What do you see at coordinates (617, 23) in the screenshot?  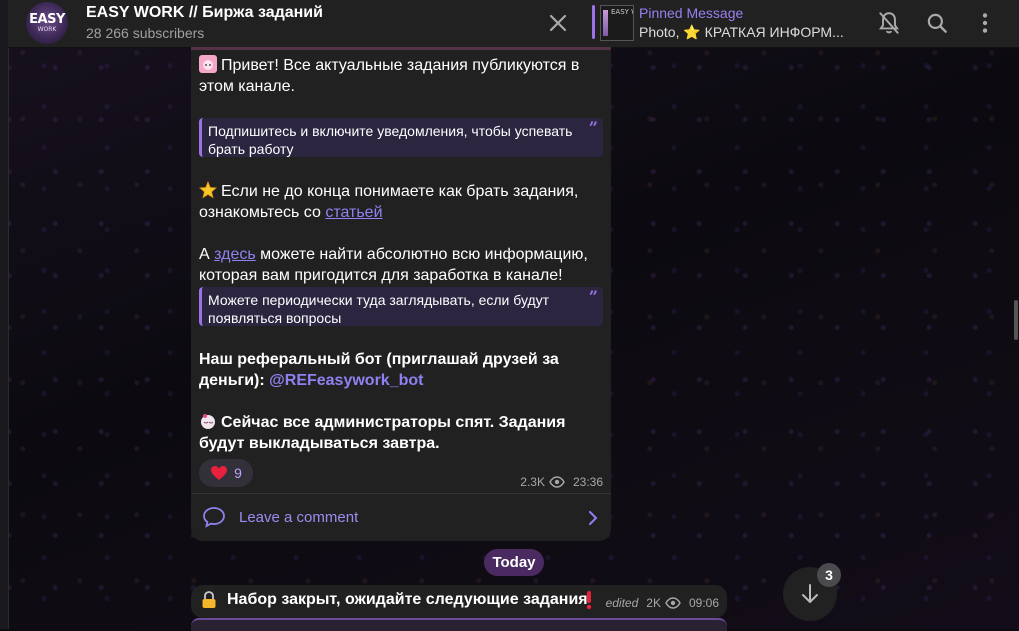 I see `pinned-thumbnail: EASY W` at bounding box center [617, 23].